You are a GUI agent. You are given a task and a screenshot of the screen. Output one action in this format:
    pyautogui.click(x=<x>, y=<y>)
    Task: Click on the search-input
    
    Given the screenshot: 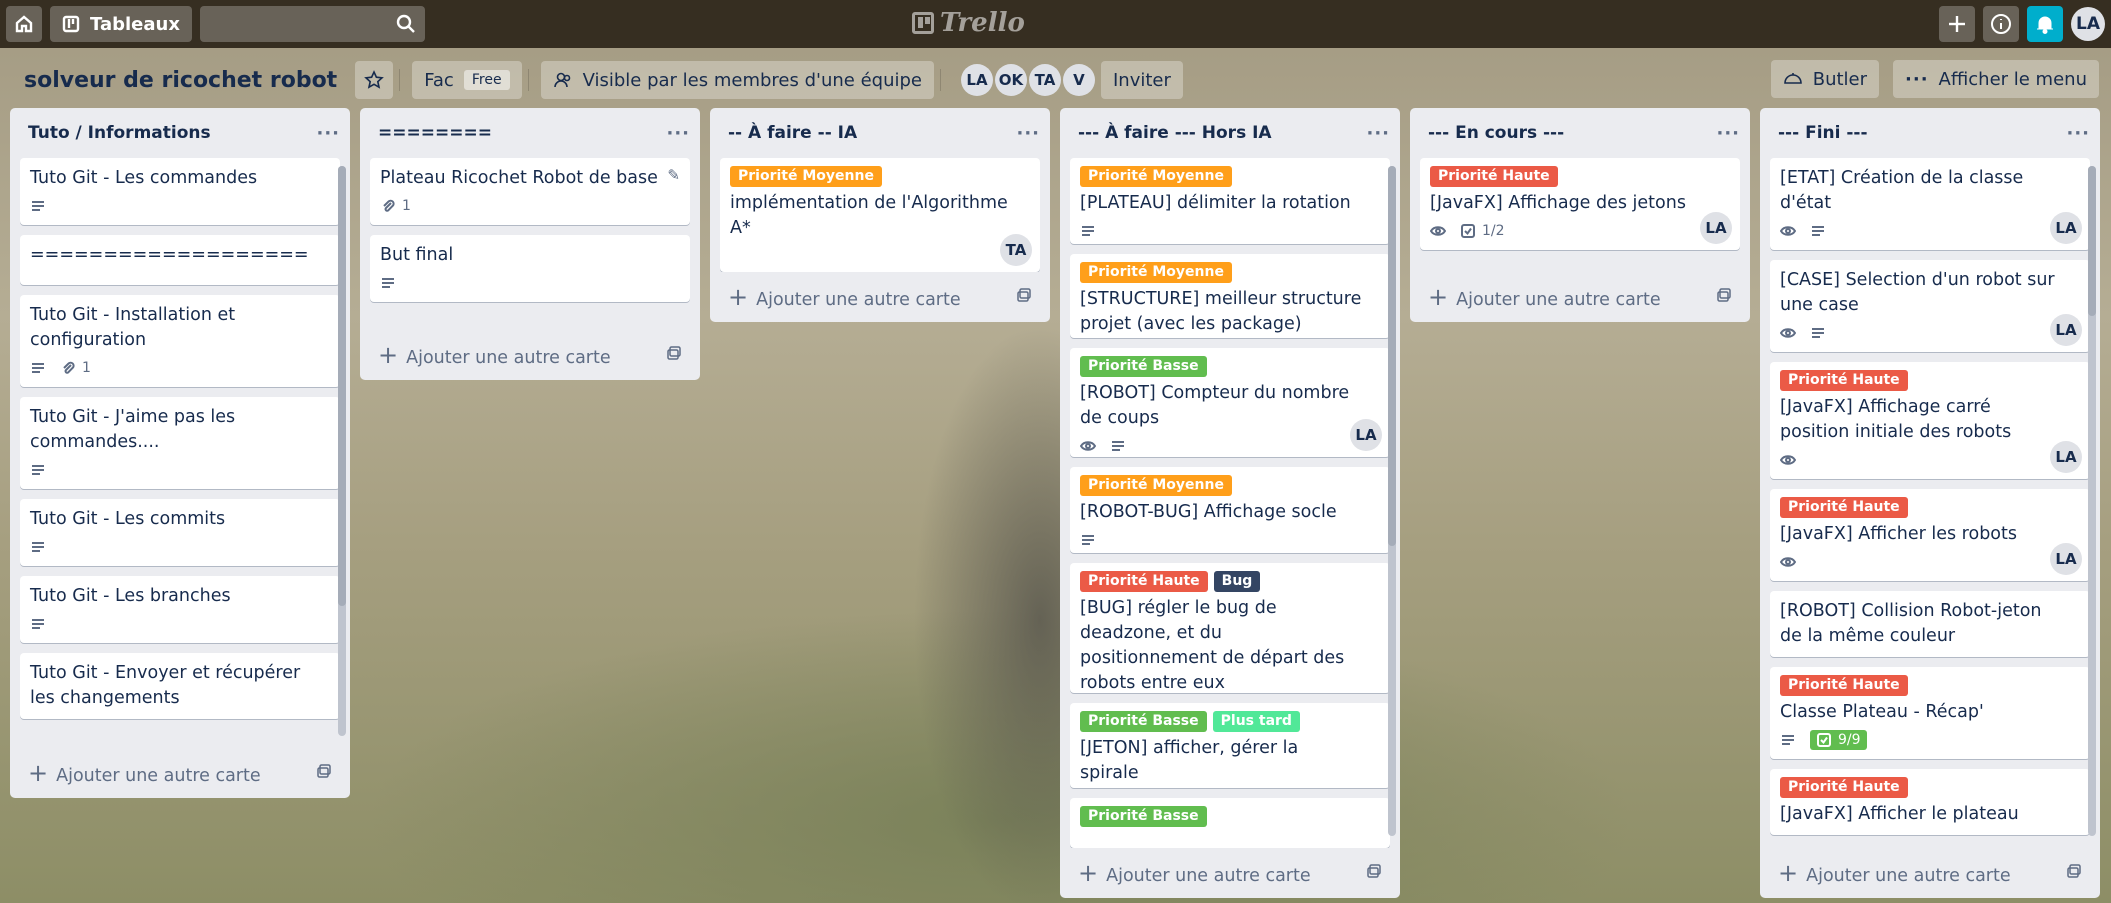 What is the action you would take?
    pyautogui.click(x=312, y=24)
    